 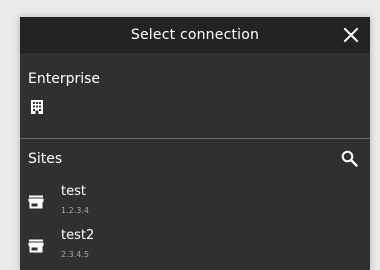 I want to click on enterprise-button, so click(x=37, y=107).